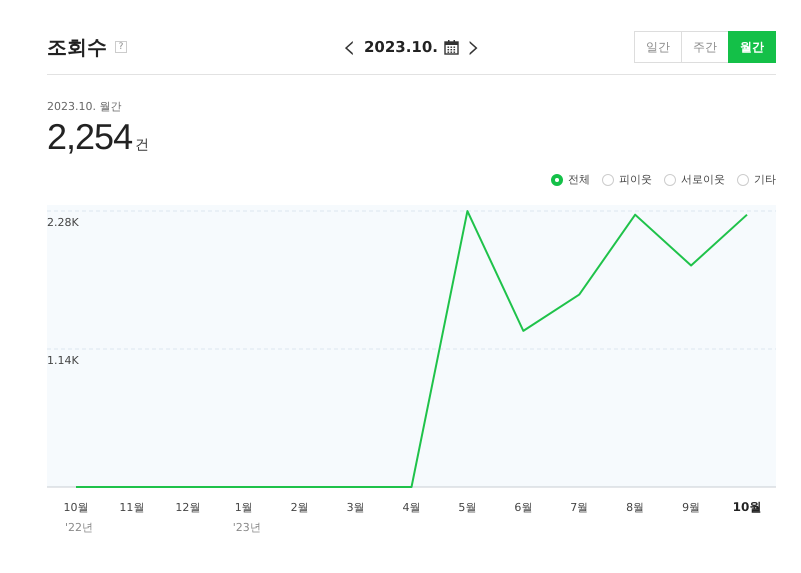 The height and width of the screenshot is (573, 801). I want to click on x-tick-label: 12월, so click(187, 507).